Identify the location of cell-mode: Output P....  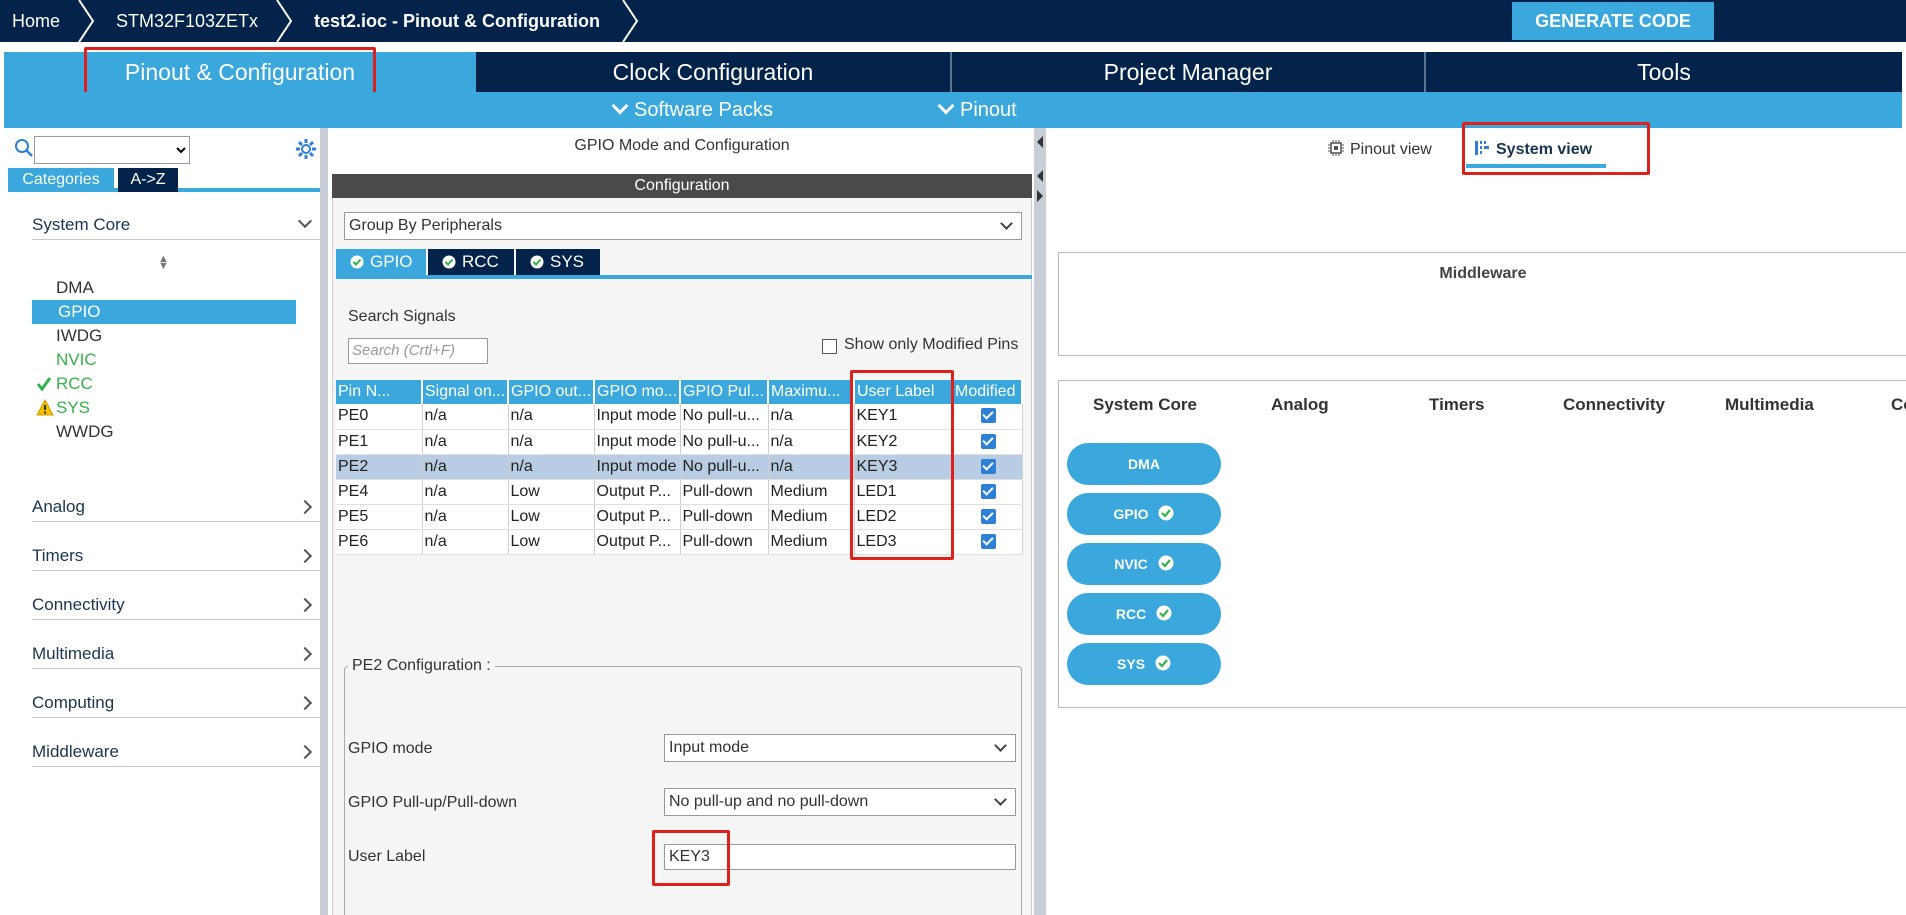
(637, 517).